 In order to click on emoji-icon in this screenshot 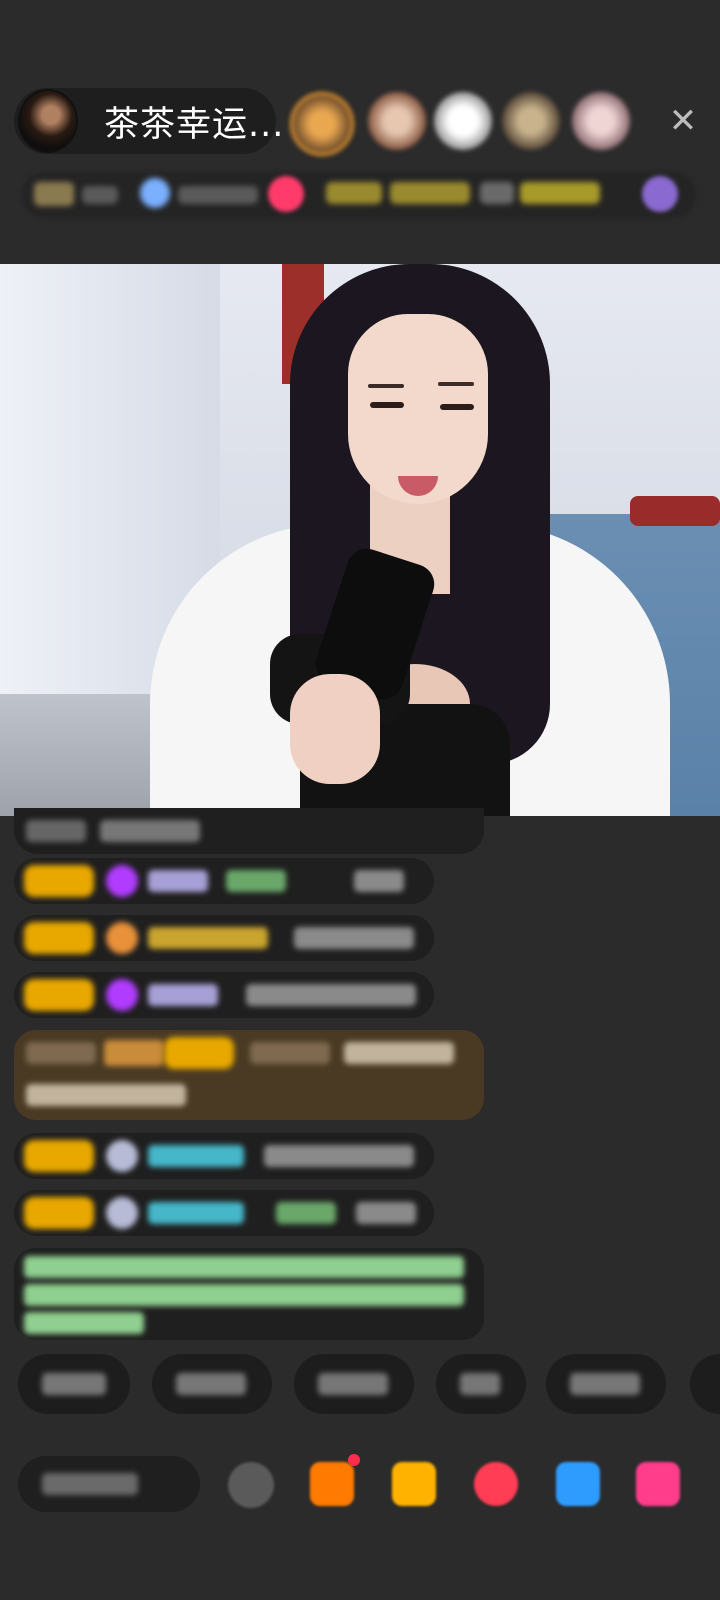, I will do `click(251, 1485)`.